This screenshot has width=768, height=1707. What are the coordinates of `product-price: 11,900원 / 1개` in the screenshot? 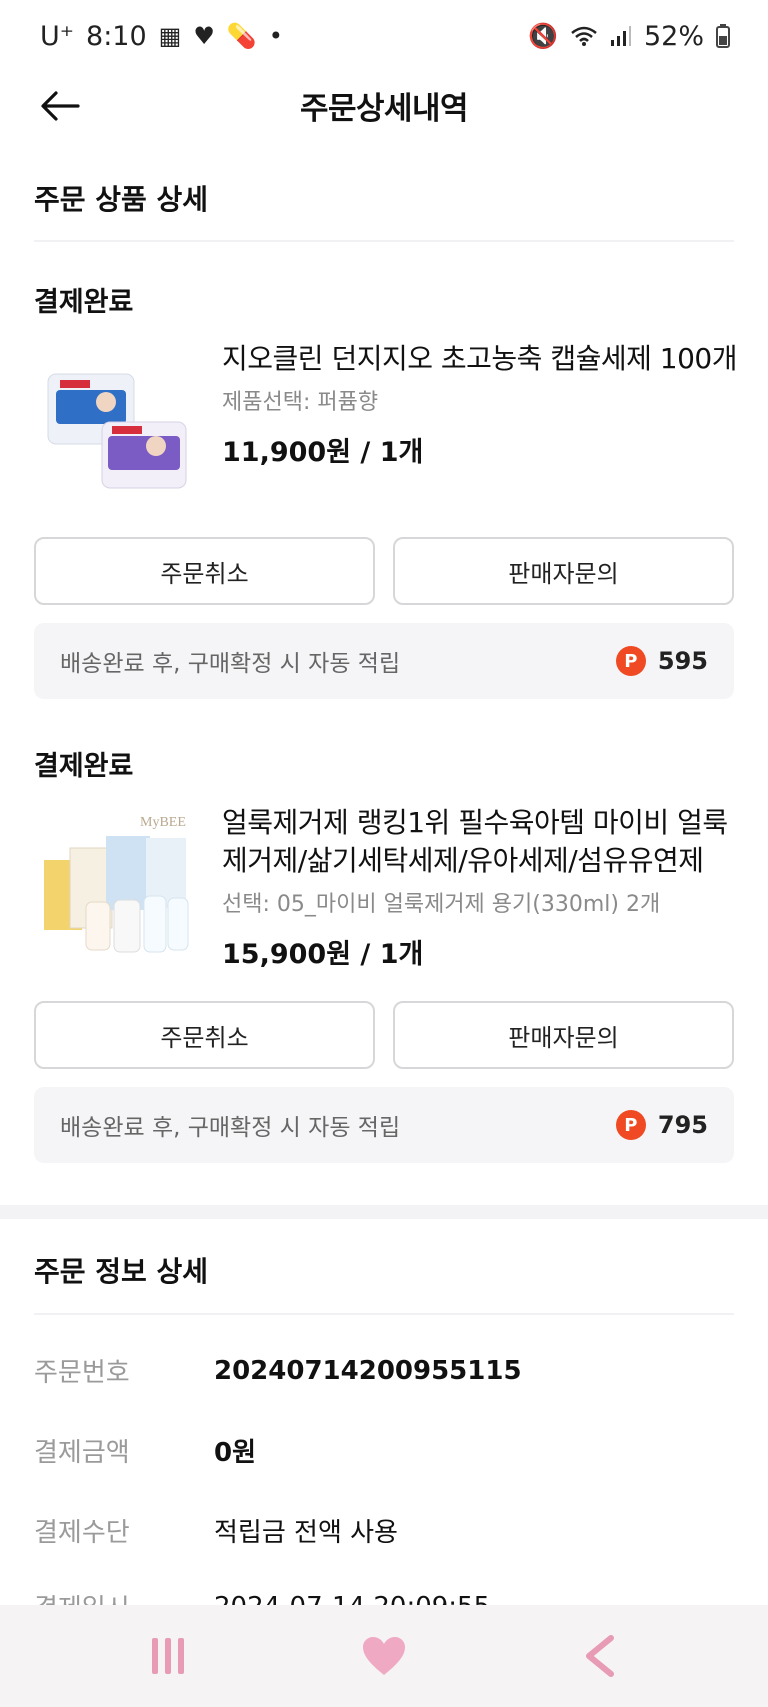 It's located at (323, 452).